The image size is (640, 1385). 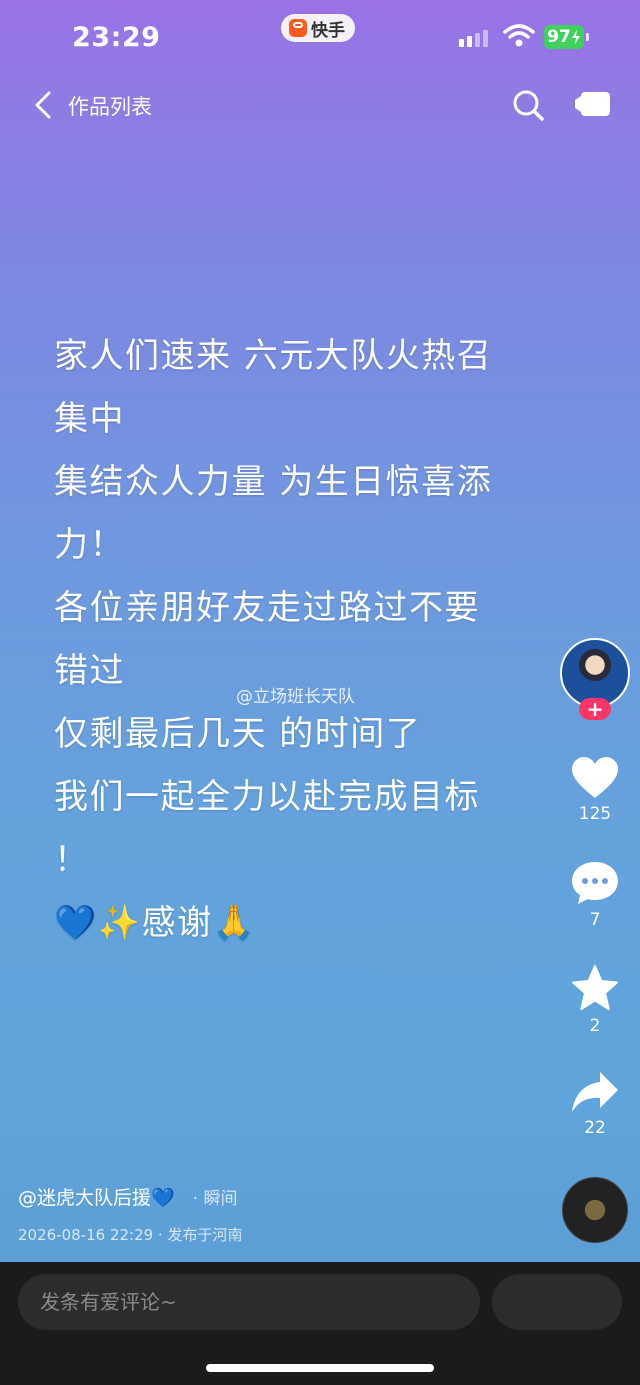 What do you see at coordinates (595, 883) in the screenshot?
I see `comment-icon` at bounding box center [595, 883].